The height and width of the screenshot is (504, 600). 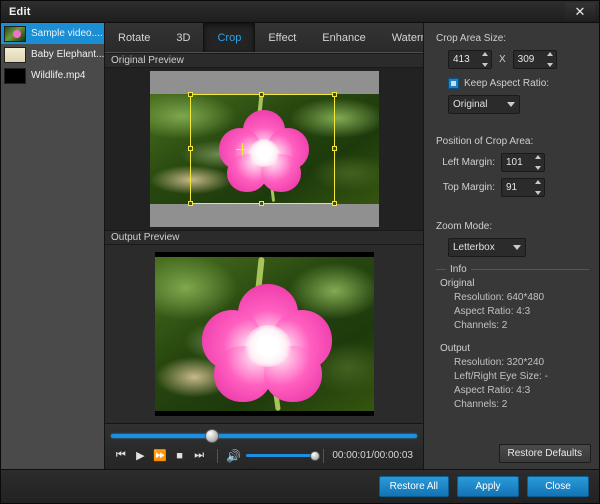 I want to click on crop-handle-s, so click(x=261, y=203).